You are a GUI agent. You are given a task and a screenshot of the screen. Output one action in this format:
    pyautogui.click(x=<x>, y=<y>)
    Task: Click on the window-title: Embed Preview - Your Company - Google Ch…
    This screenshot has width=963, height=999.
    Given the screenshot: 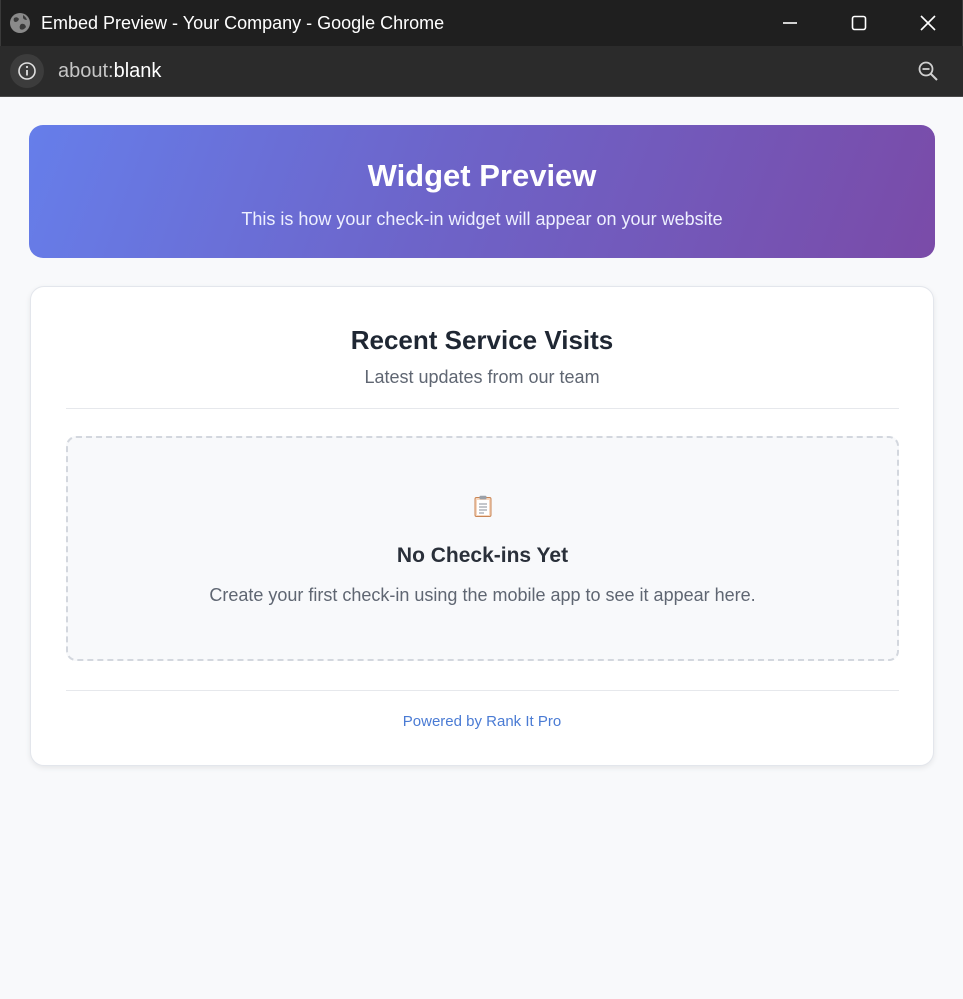 What is the action you would take?
    pyautogui.click(x=243, y=22)
    